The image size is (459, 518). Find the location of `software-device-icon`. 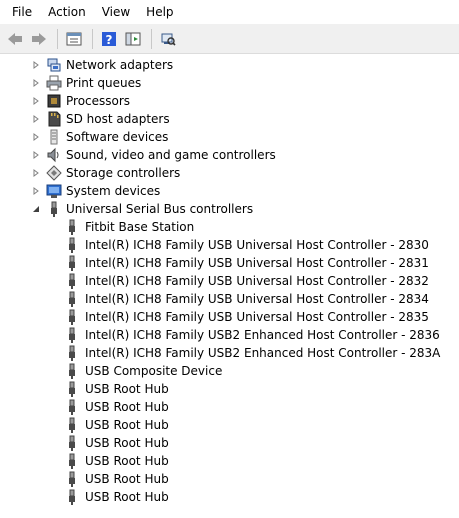

software-device-icon is located at coordinates (54, 137).